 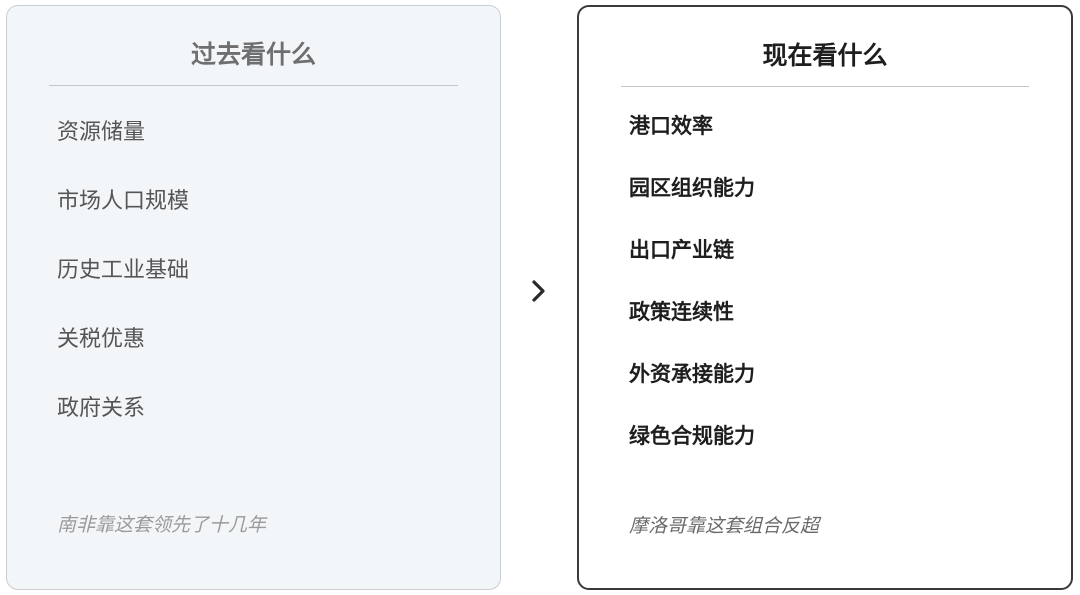 What do you see at coordinates (253, 54) in the screenshot?
I see `past-panel-title: 过去看什么` at bounding box center [253, 54].